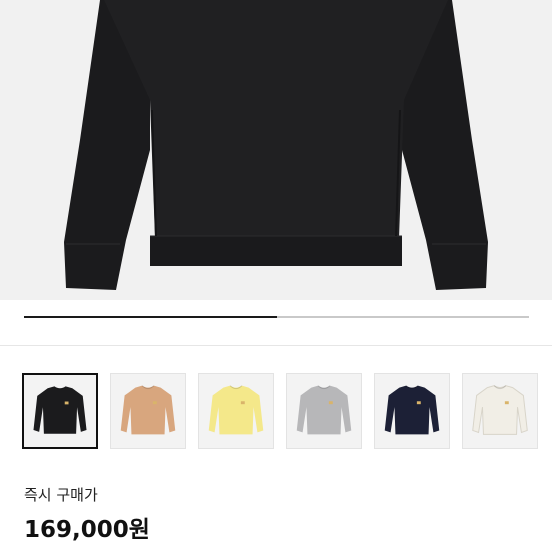  Describe the element at coordinates (87, 530) in the screenshot. I see `price: 169,000원` at that location.